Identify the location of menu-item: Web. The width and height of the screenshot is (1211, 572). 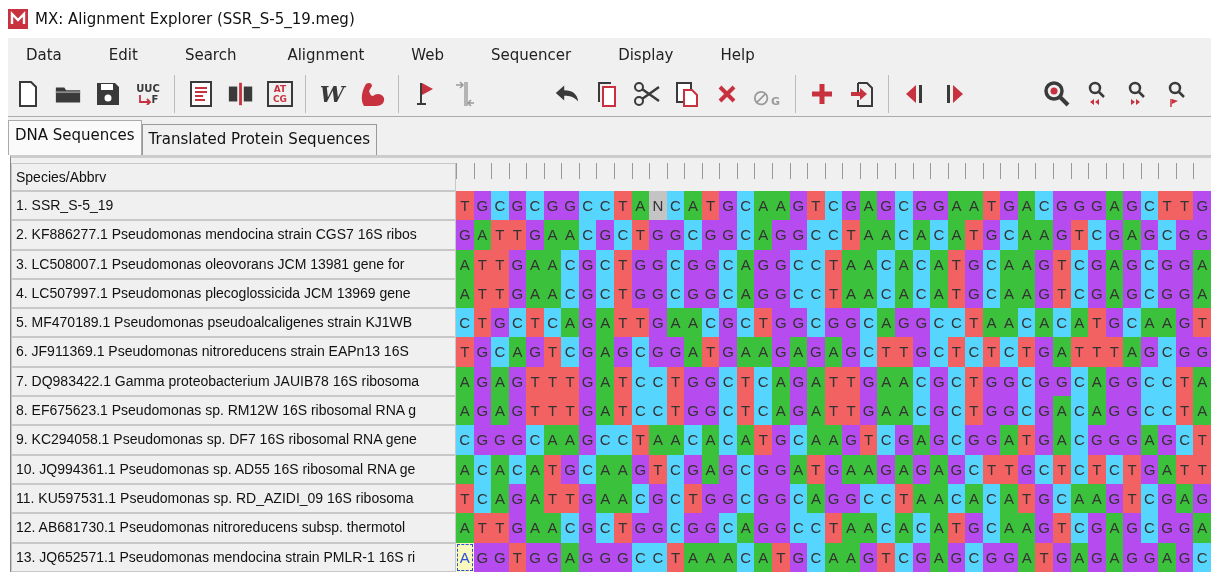
(433, 55).